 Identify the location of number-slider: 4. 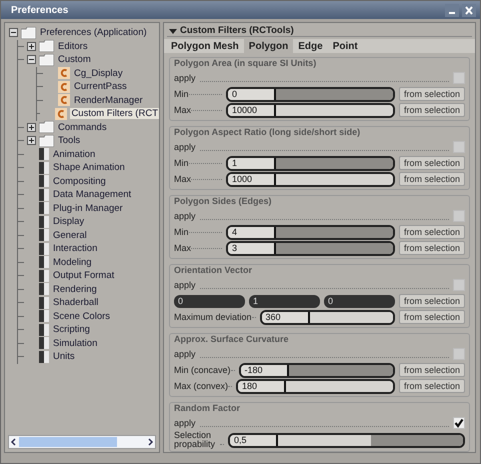
(310, 232).